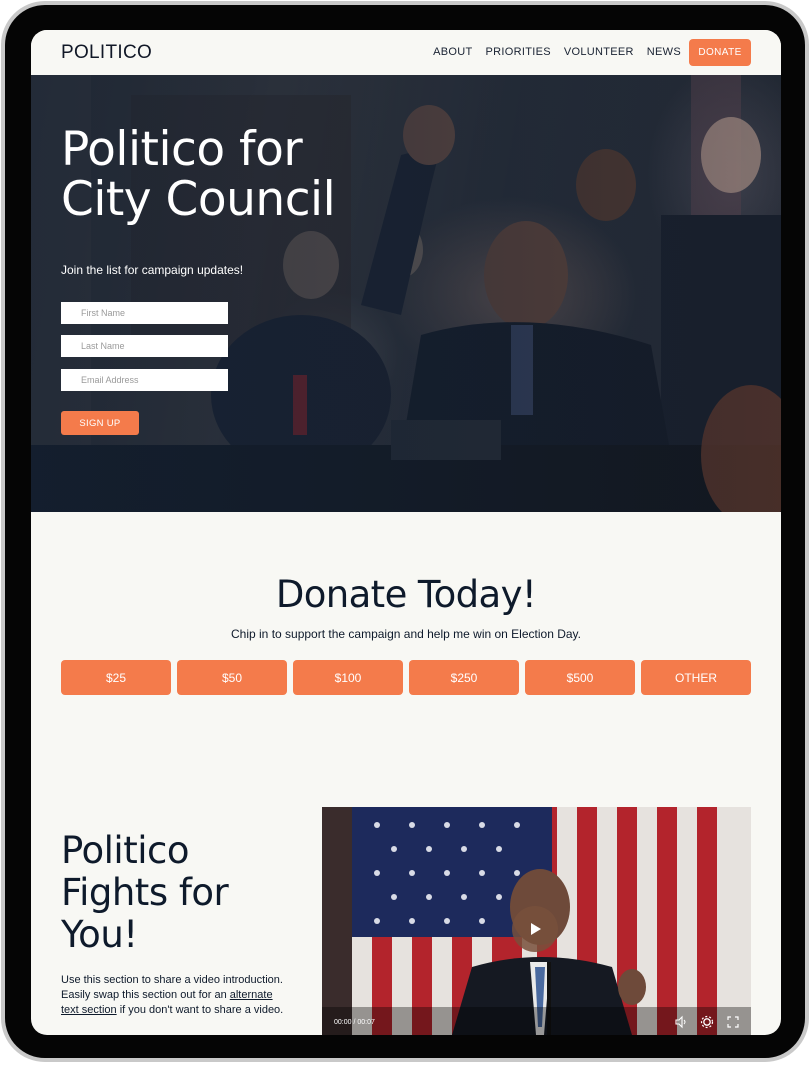  Describe the element at coordinates (406, 594) in the screenshot. I see `donate-title: Donate Today!` at that location.